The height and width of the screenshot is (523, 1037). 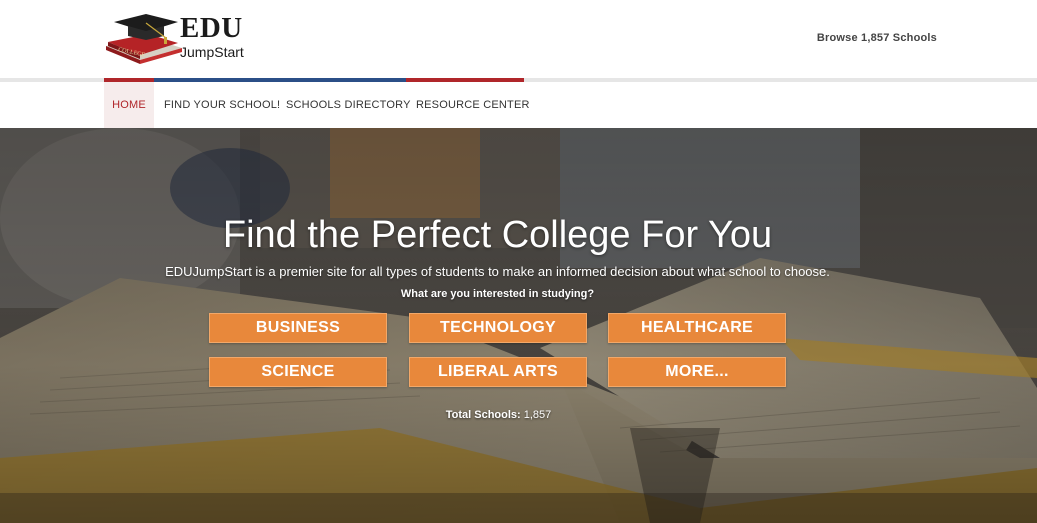 I want to click on browse-schools-link: Browse 1,857 Schools, so click(x=877, y=38).